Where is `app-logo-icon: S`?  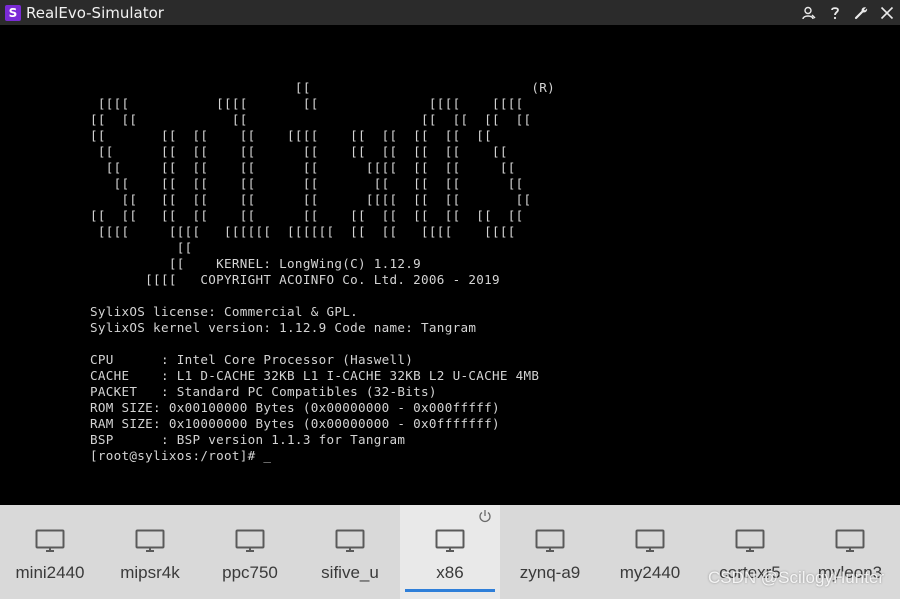 app-logo-icon: S is located at coordinates (13, 12).